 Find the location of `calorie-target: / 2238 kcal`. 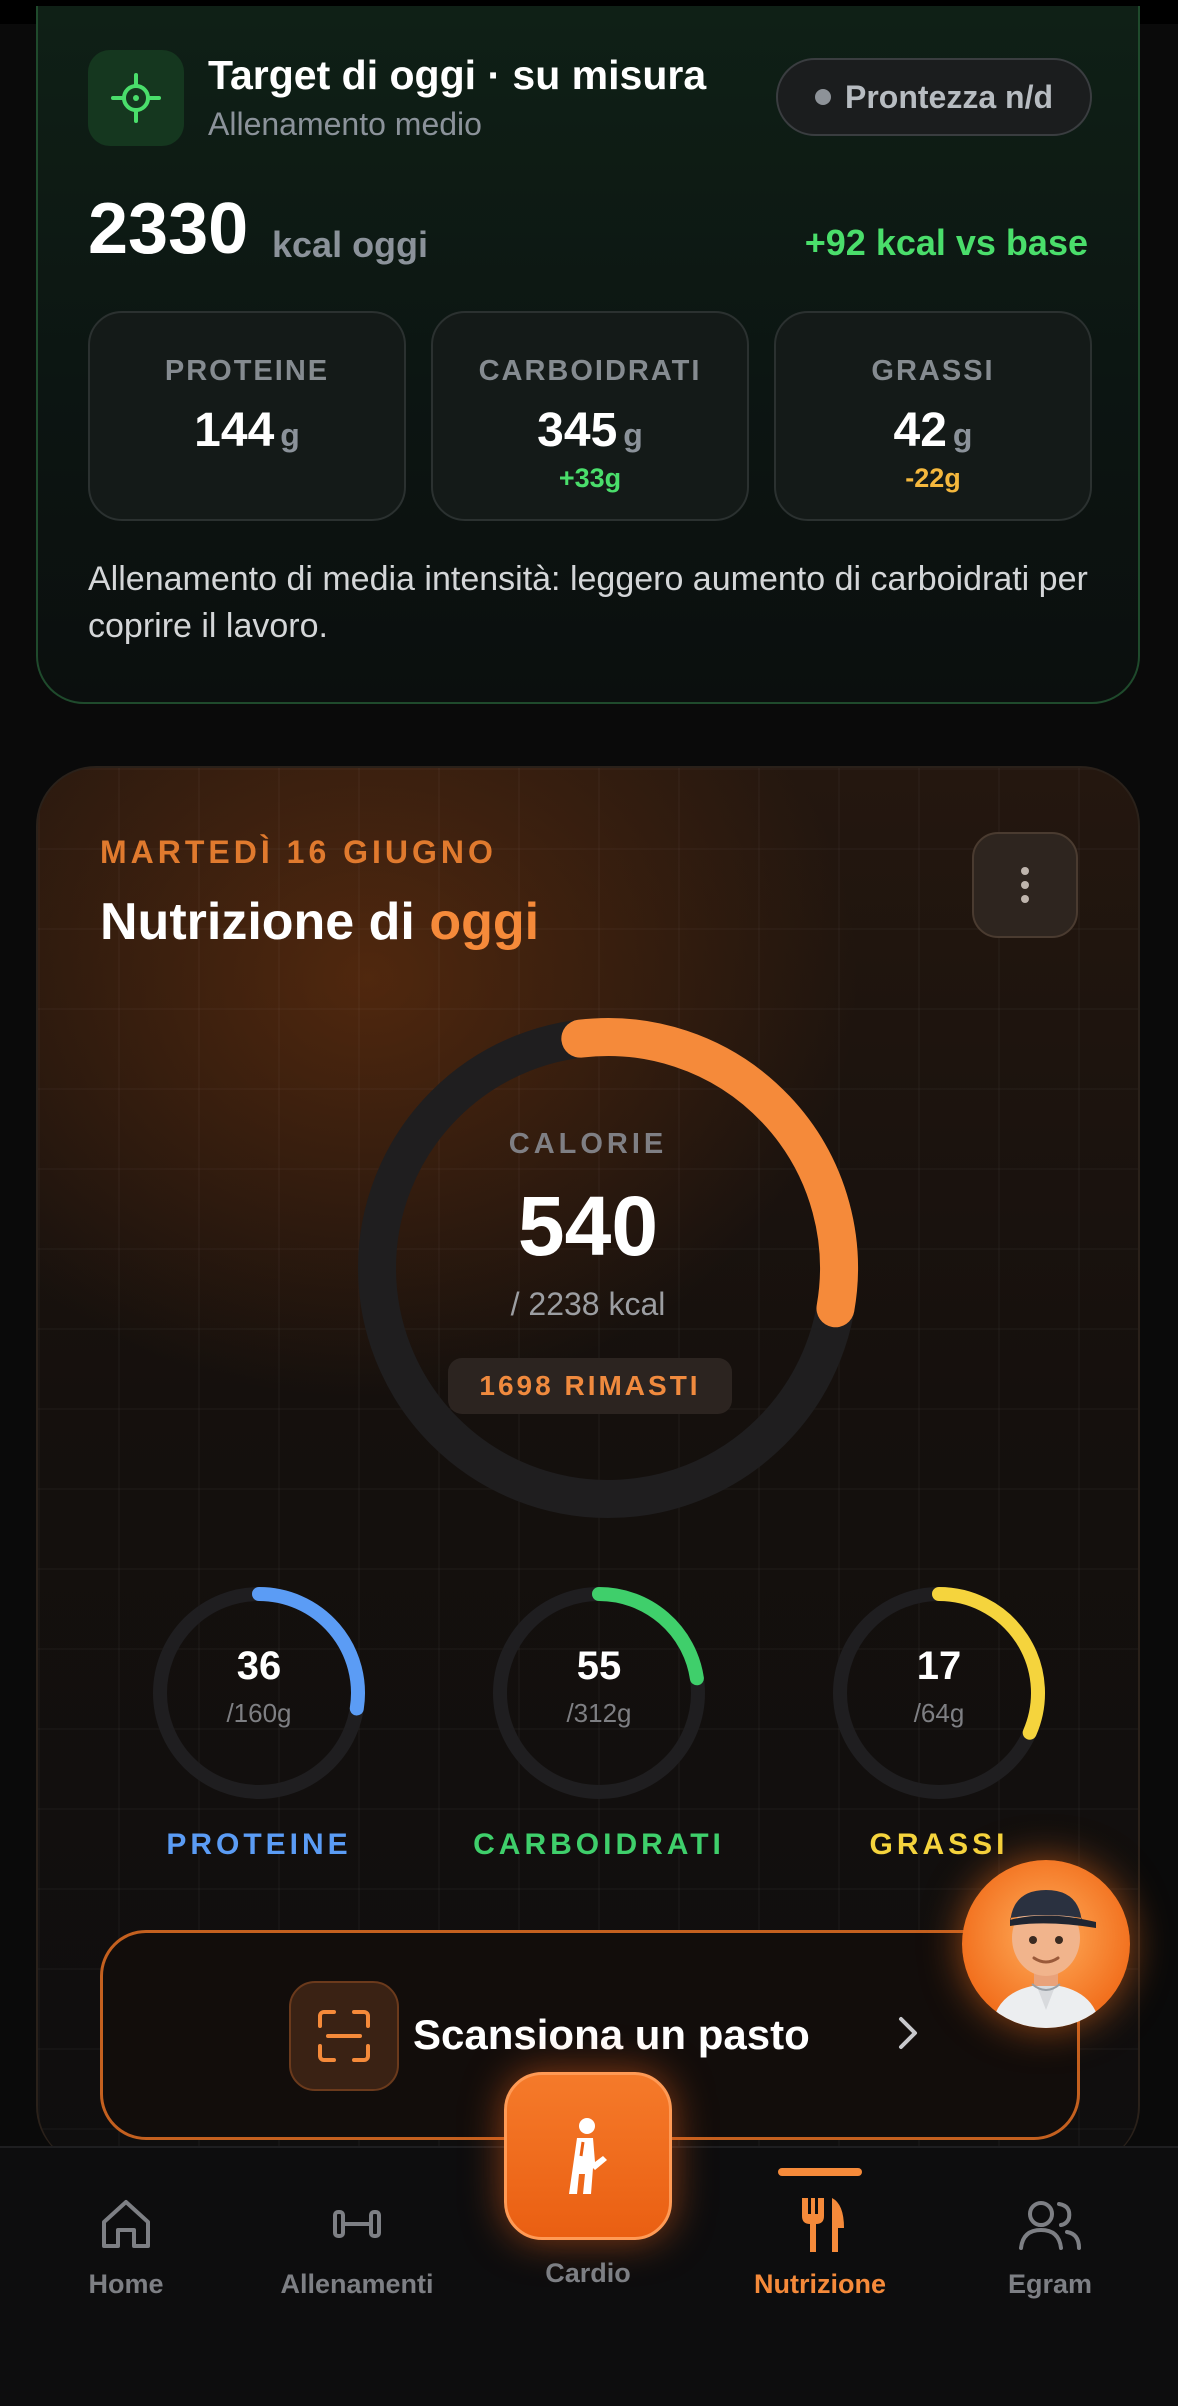

calorie-target: / 2238 kcal is located at coordinates (588, 1304).